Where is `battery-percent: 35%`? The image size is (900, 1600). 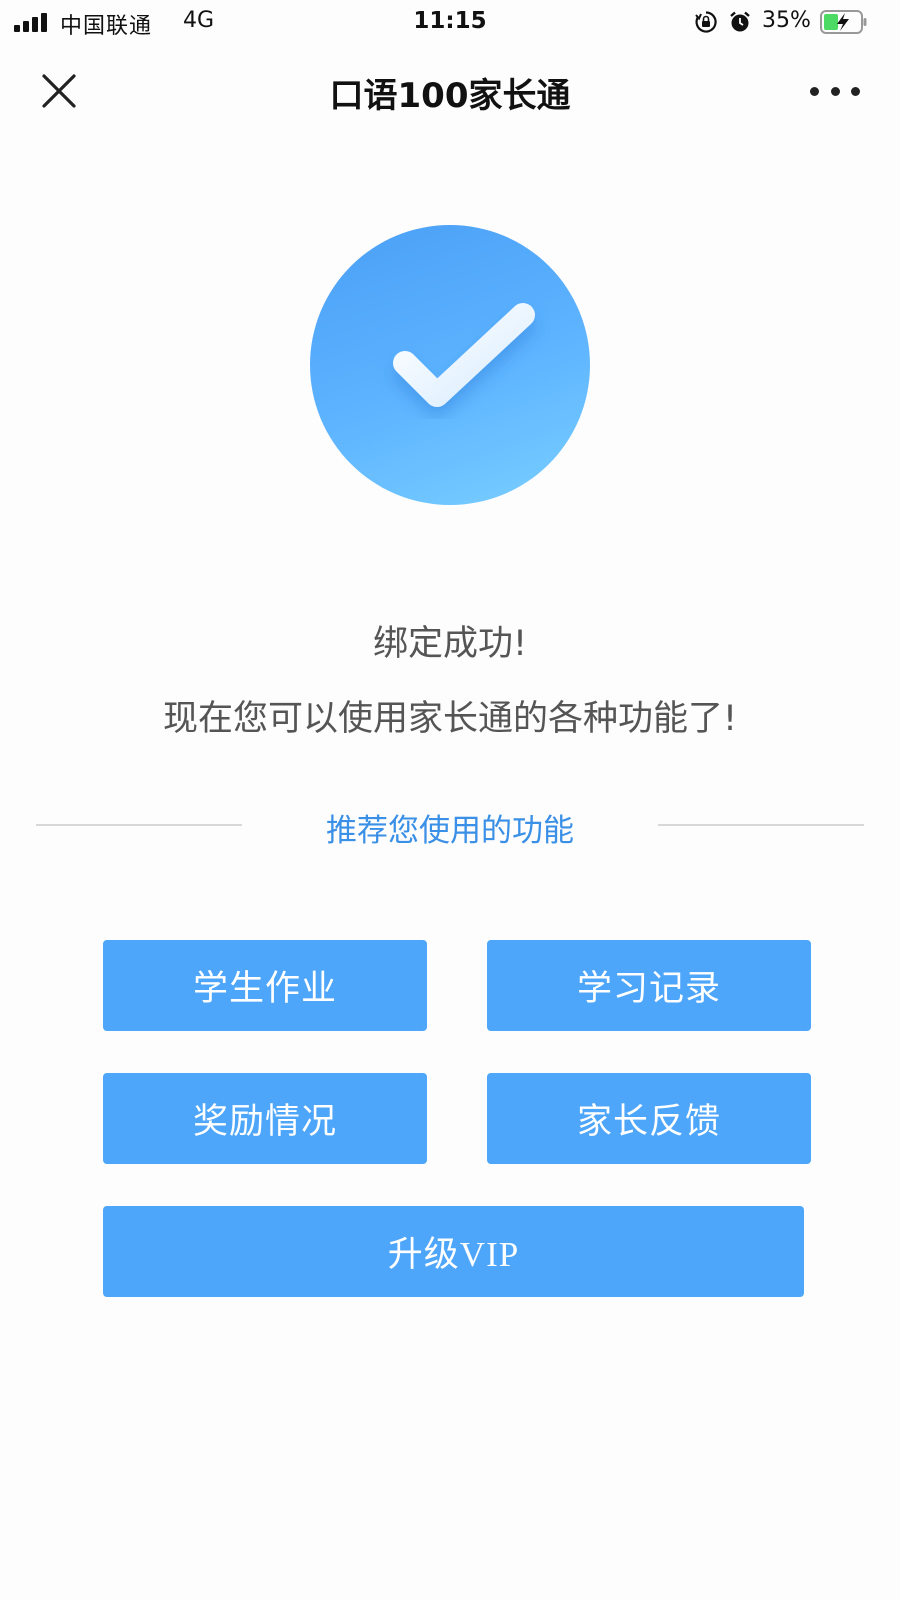
battery-percent: 35% is located at coordinates (786, 20).